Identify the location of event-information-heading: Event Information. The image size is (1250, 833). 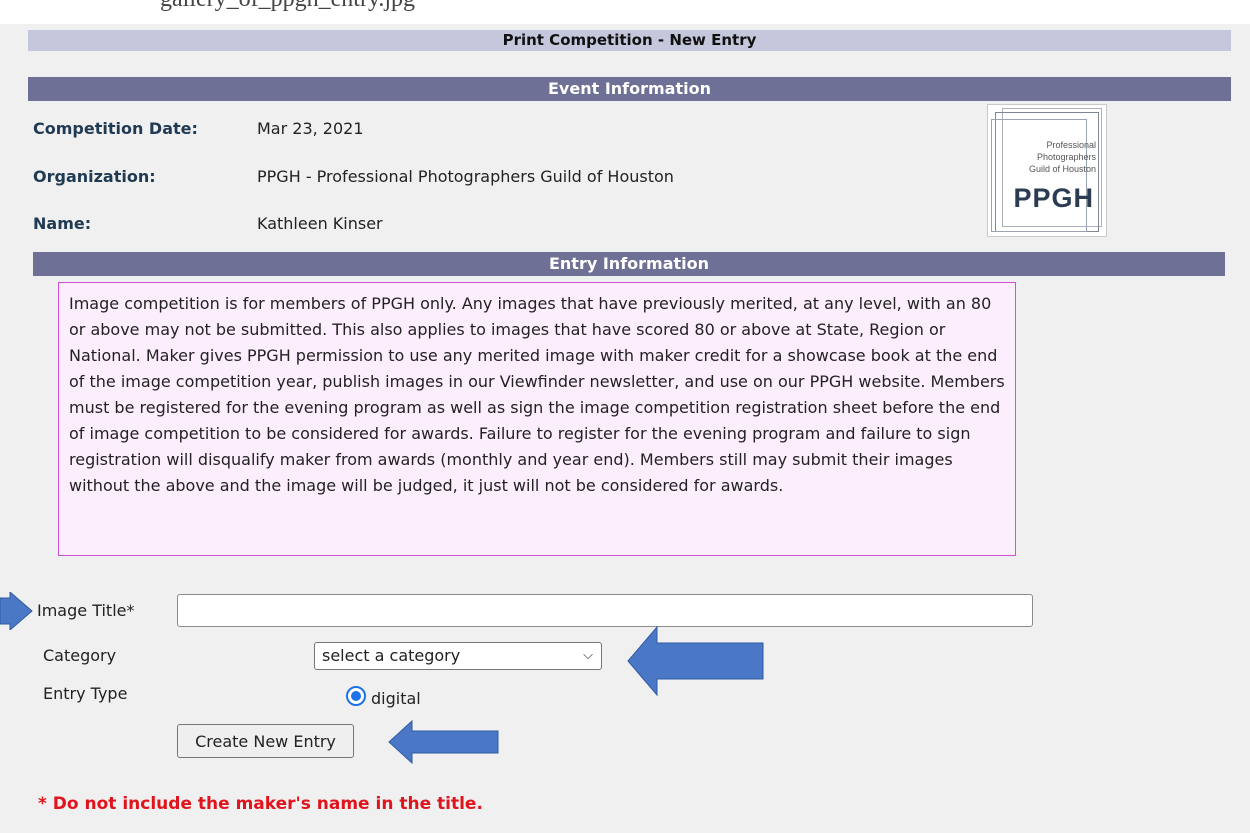
(629, 89).